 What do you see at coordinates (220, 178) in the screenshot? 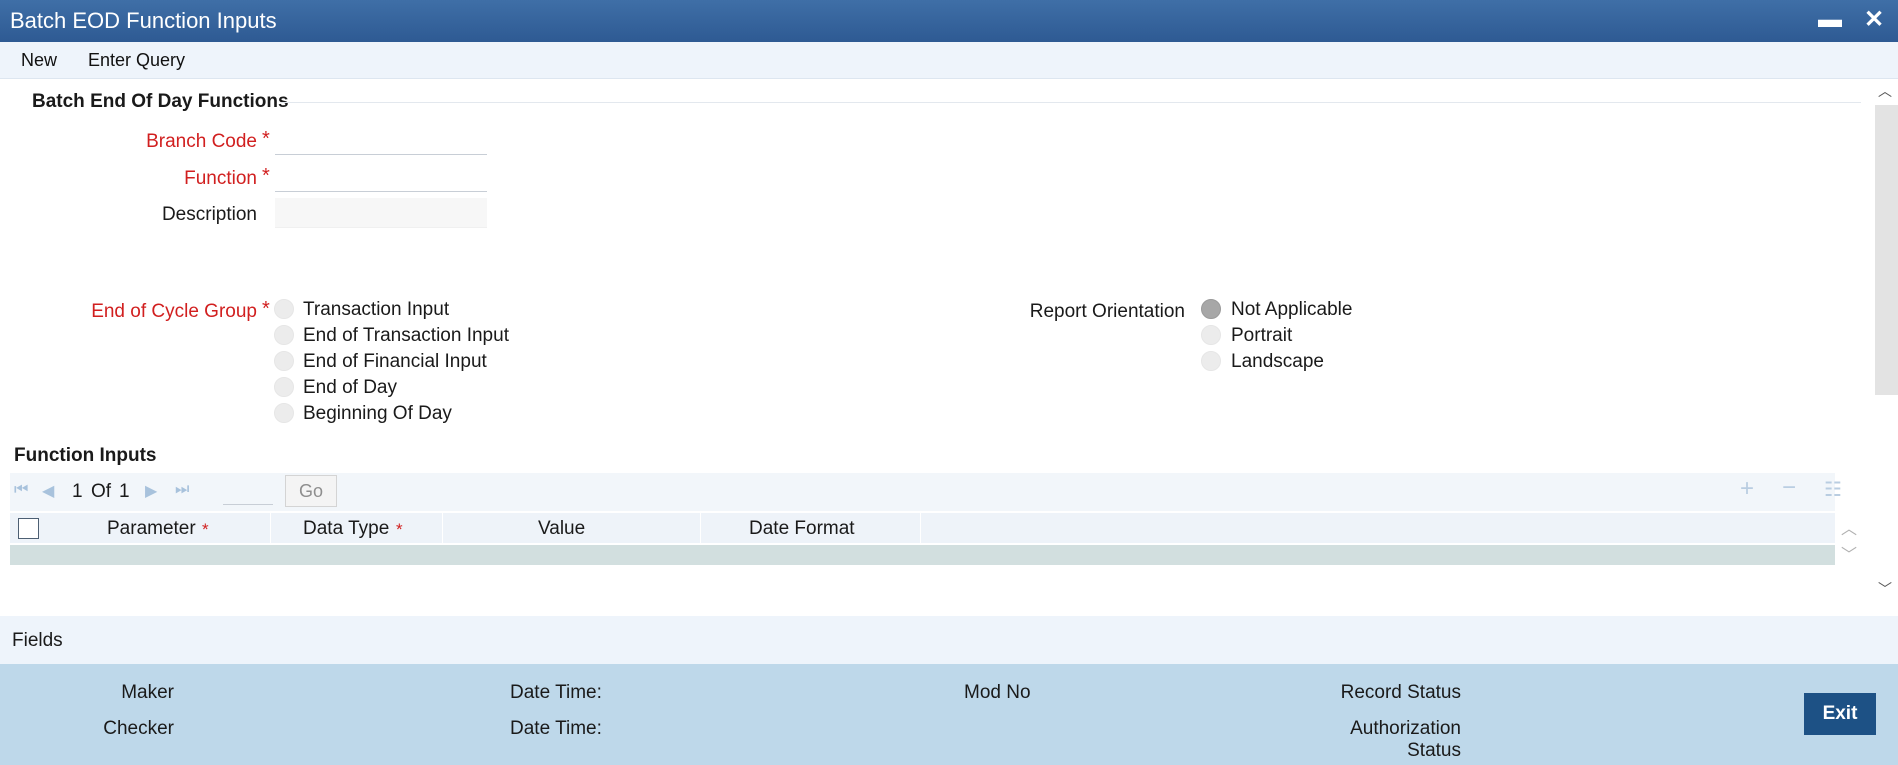
I see `function-label: Function` at bounding box center [220, 178].